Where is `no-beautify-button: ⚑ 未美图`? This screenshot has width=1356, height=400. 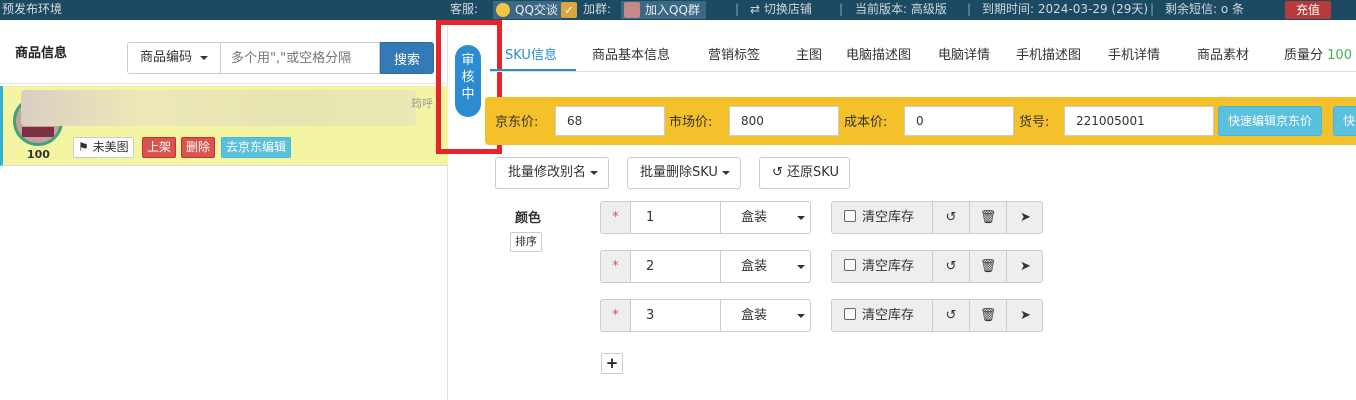
no-beautify-button: ⚑ 未美图 is located at coordinates (103, 147).